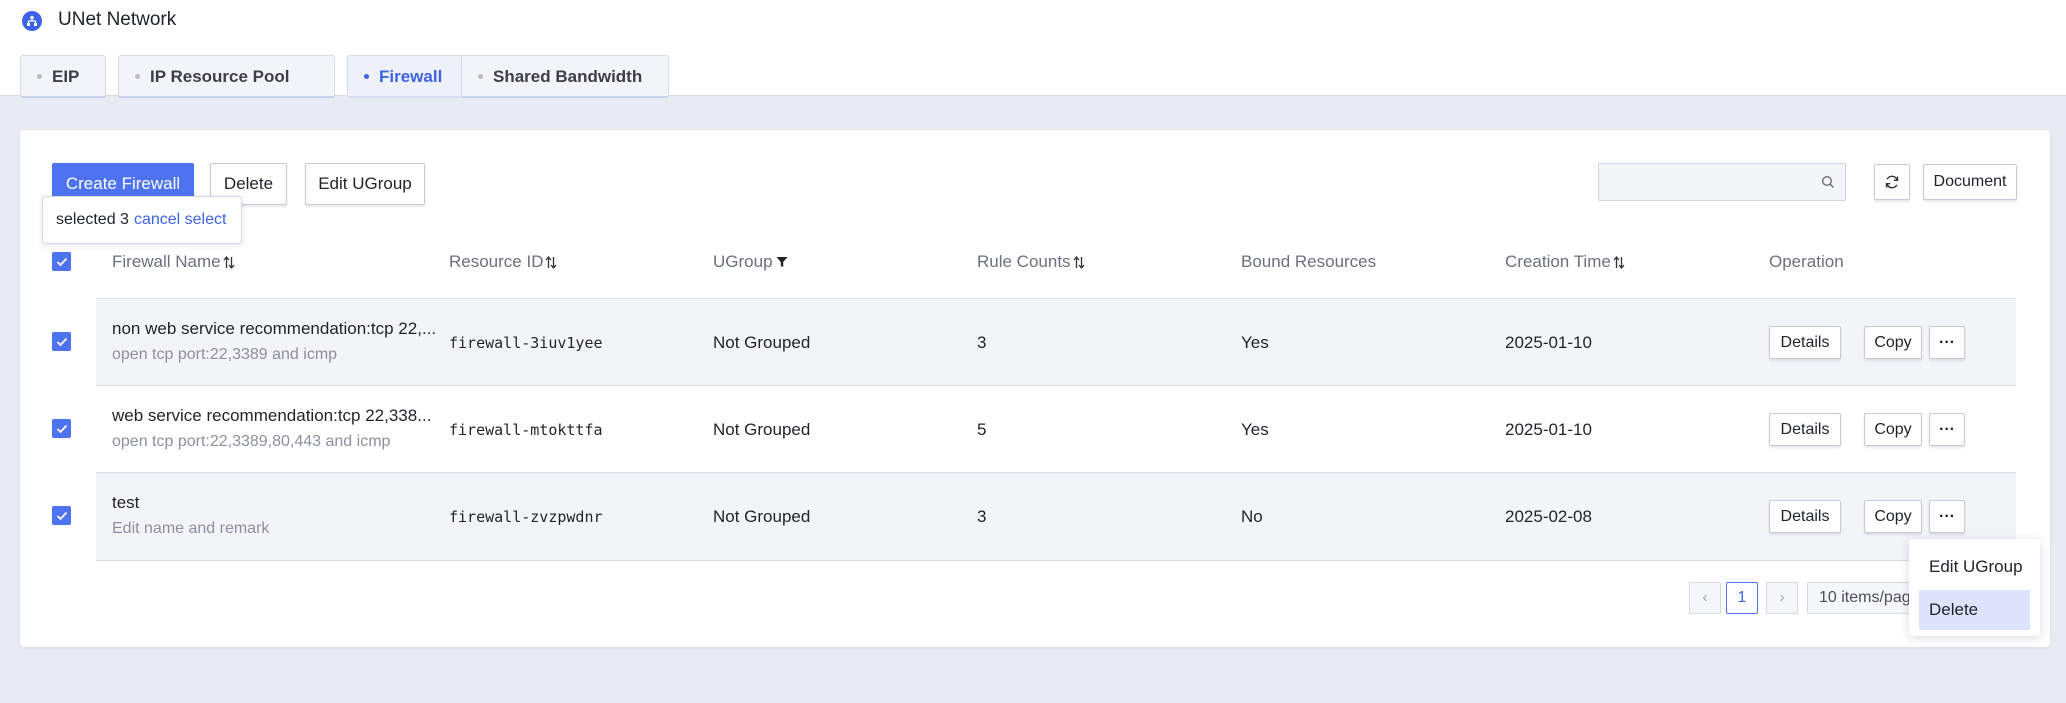 The width and height of the screenshot is (2066, 703). I want to click on prev-page-button: ‹, so click(1705, 598).